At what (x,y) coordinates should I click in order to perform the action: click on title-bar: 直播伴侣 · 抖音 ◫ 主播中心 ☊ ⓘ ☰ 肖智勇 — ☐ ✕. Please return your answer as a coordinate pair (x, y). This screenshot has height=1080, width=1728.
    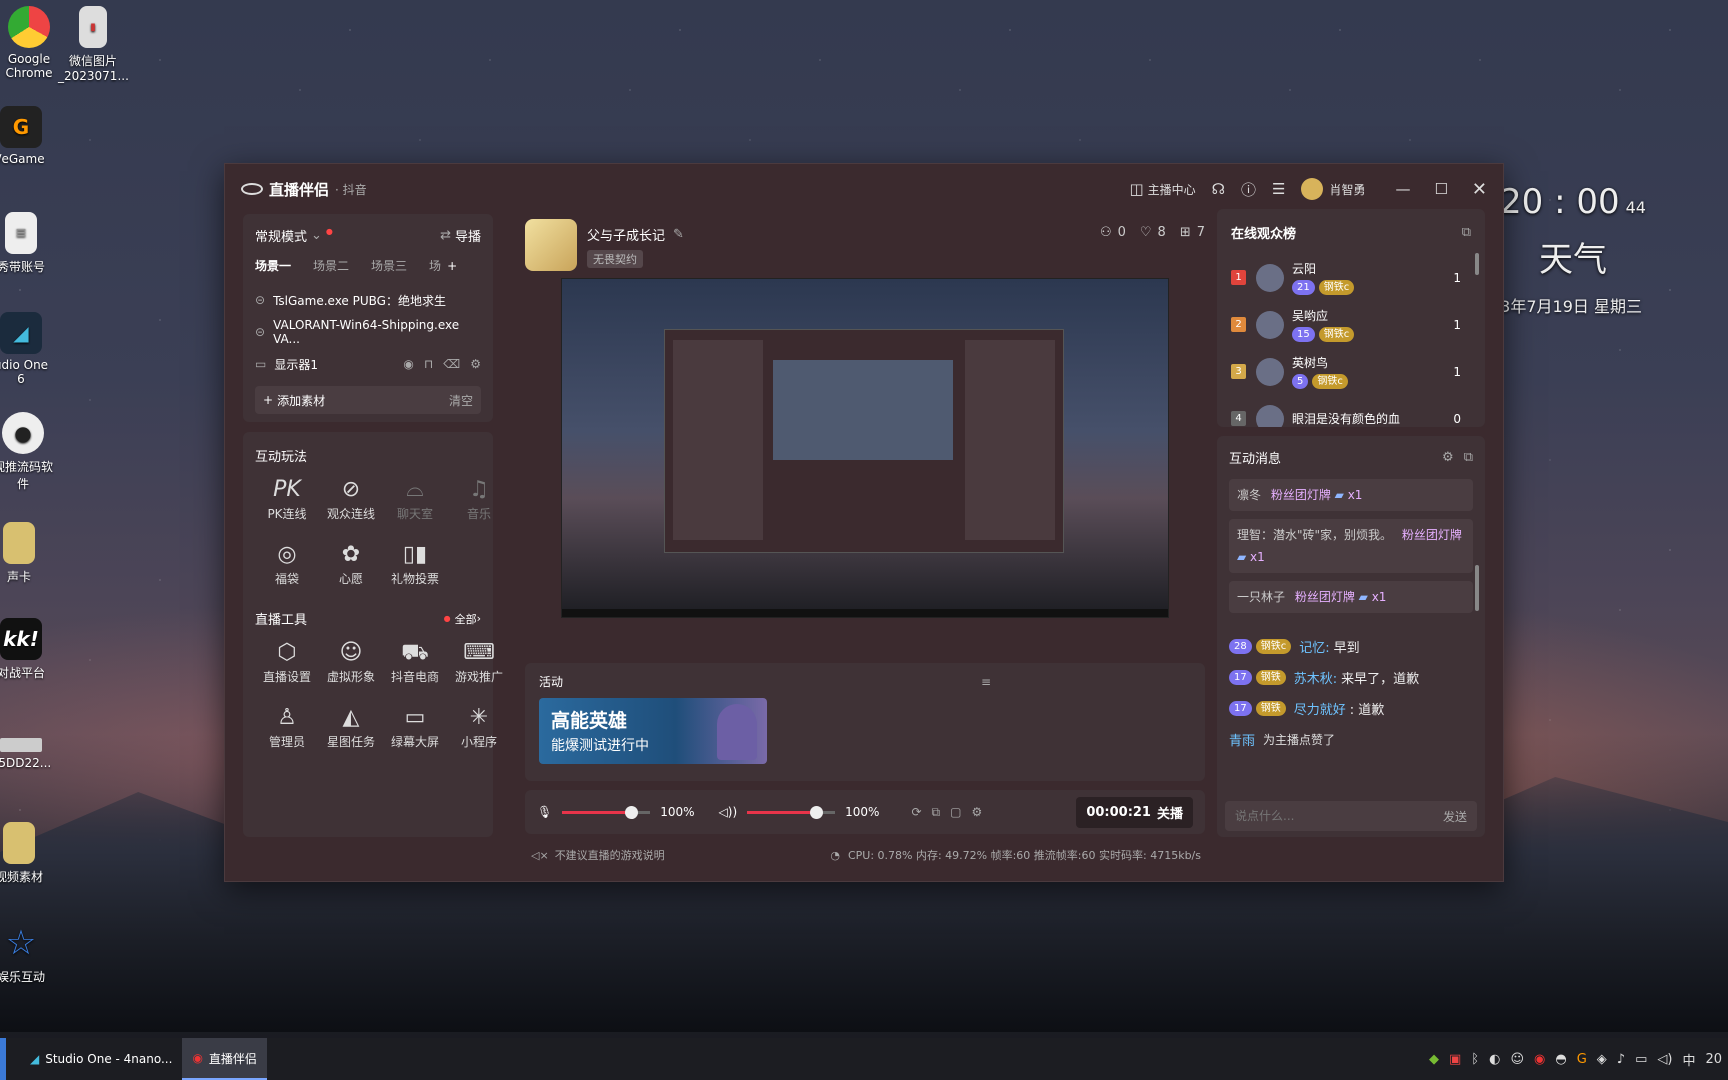
    Looking at the image, I should click on (864, 189).